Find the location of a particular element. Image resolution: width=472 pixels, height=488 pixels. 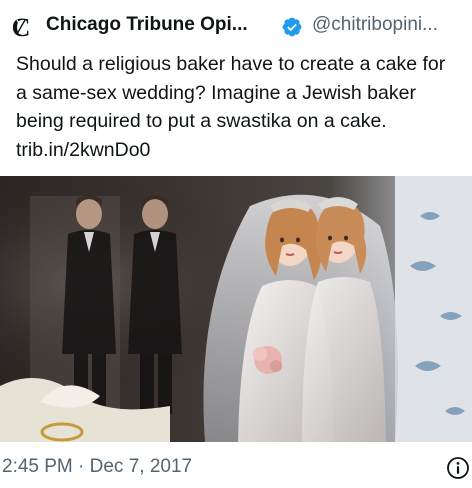

verified-badge-icon is located at coordinates (292, 27).